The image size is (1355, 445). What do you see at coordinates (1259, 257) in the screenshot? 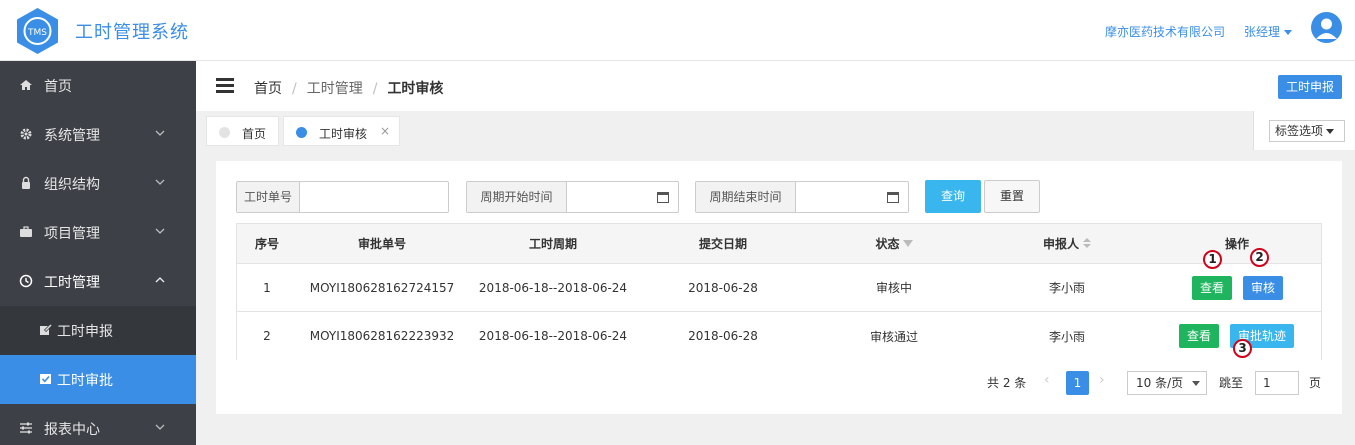
I see `annotation-marker-2: 2` at bounding box center [1259, 257].